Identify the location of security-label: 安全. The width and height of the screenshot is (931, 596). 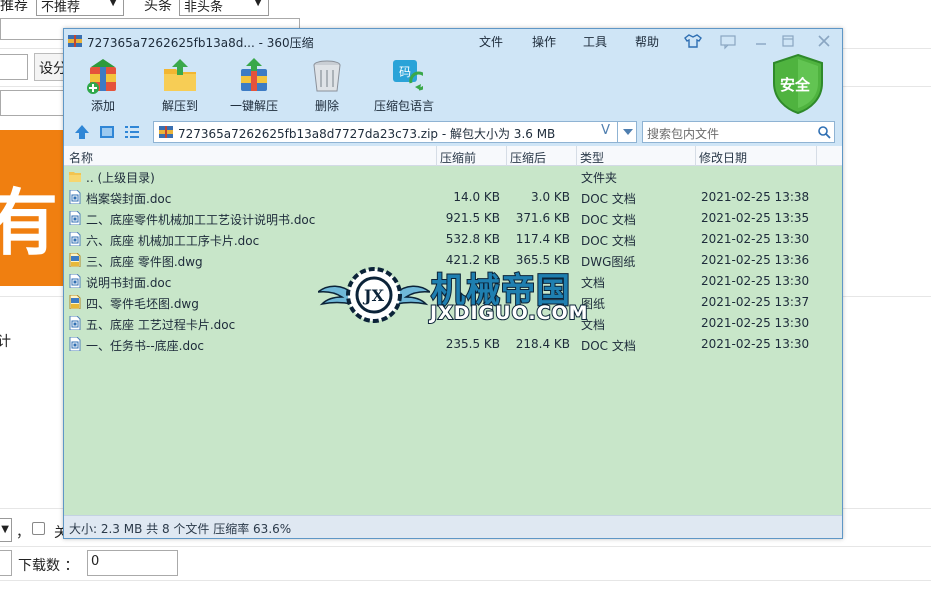
(795, 85).